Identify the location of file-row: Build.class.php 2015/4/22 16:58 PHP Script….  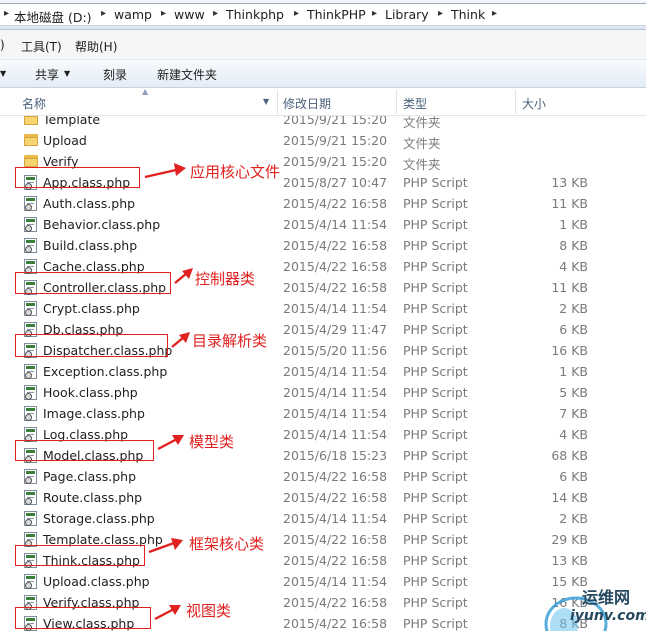
(323, 245).